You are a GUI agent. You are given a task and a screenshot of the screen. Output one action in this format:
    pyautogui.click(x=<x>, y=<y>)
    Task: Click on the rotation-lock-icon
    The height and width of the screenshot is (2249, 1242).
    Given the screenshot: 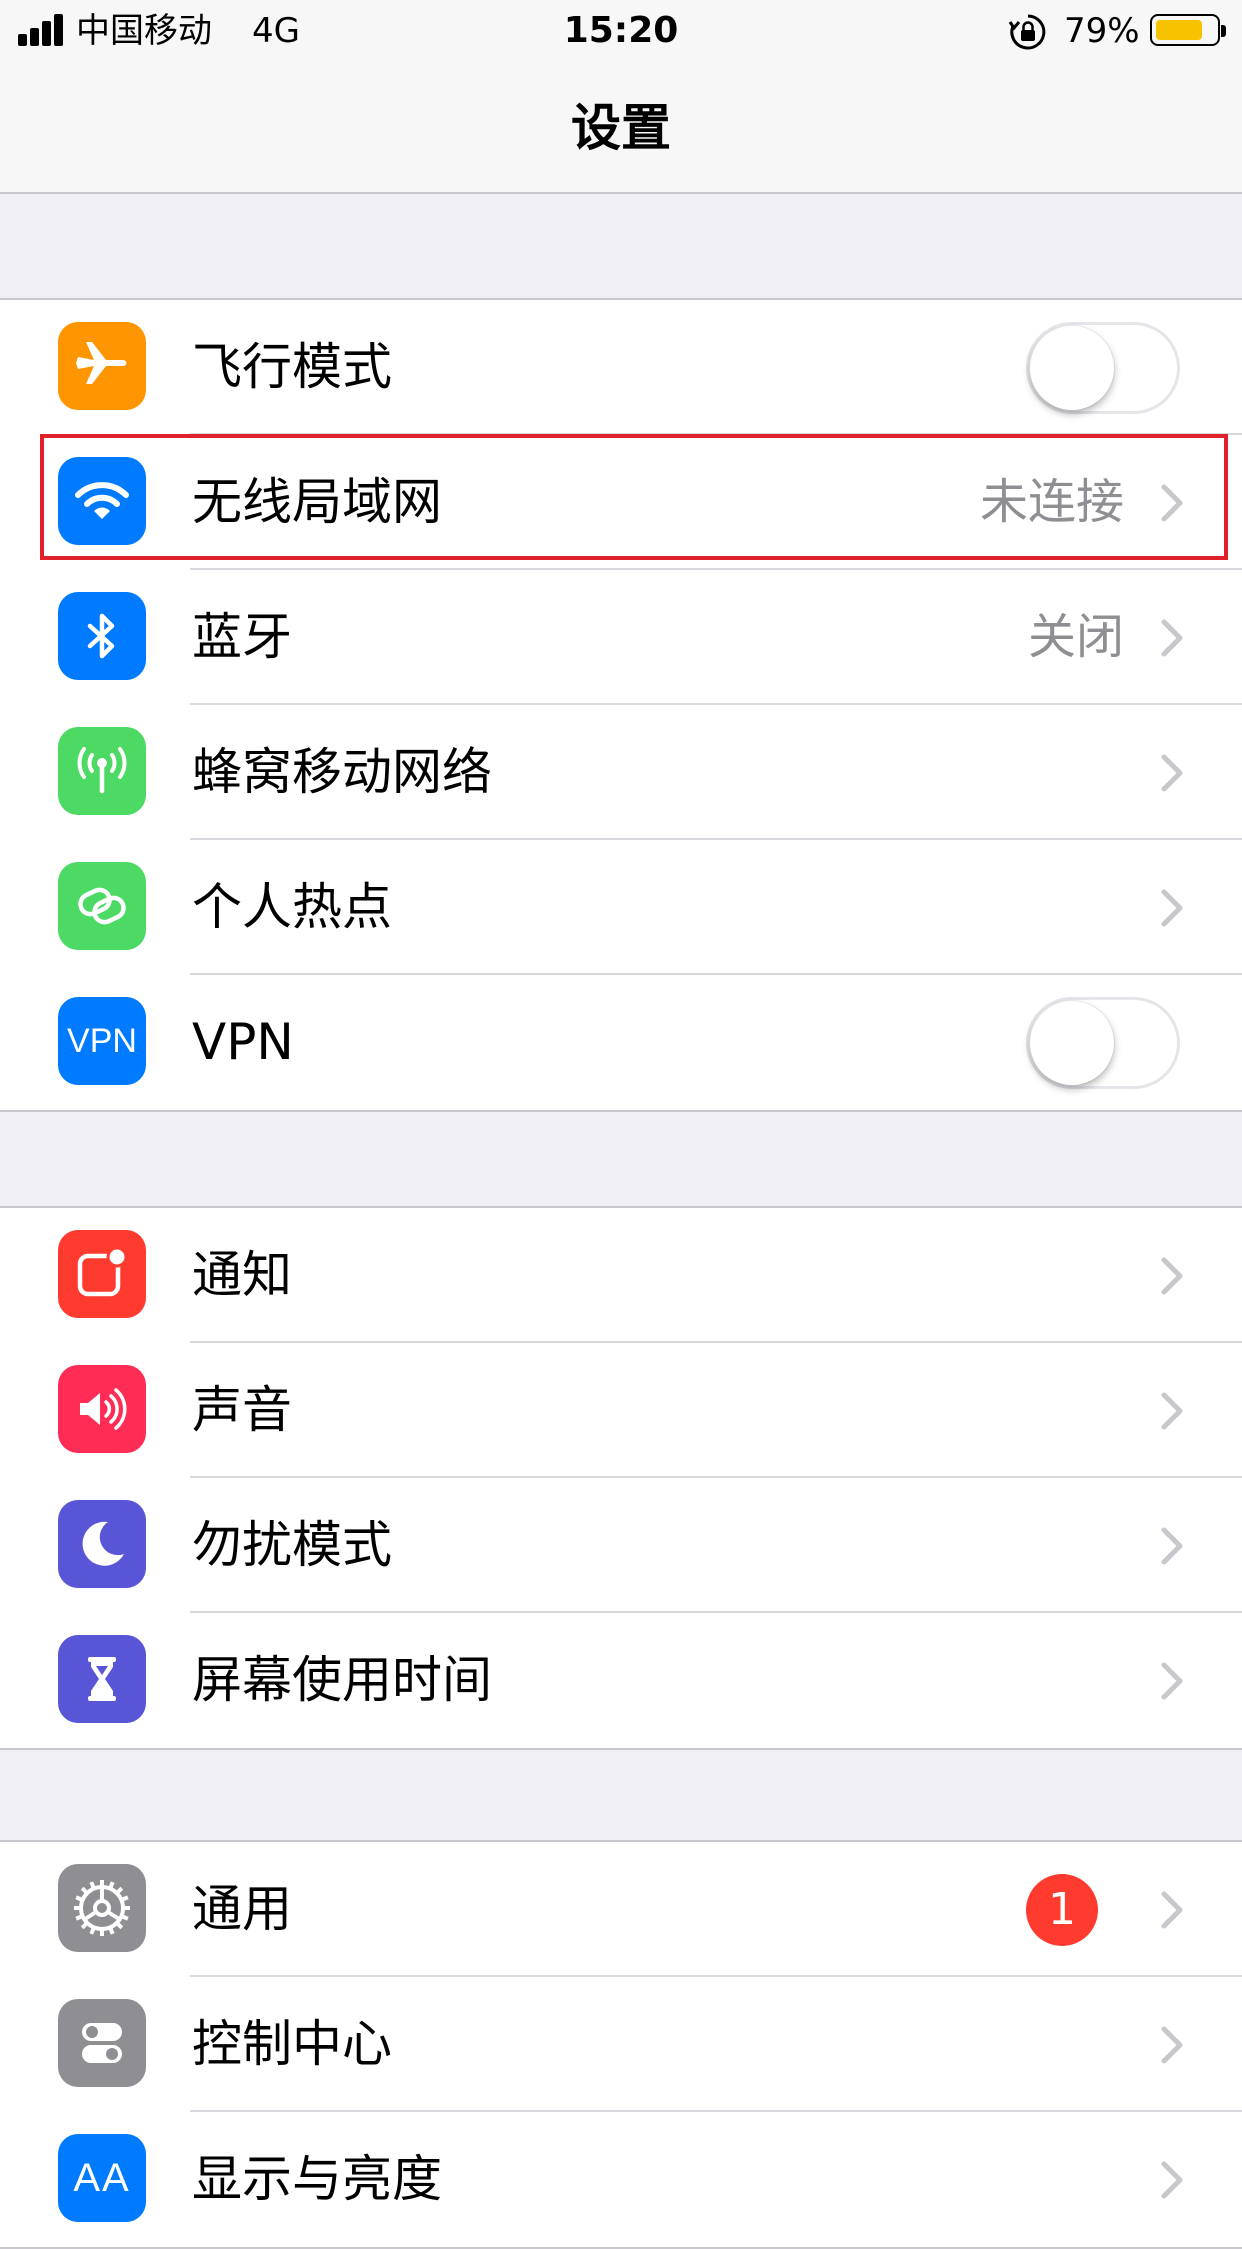 What is the action you would take?
    pyautogui.click(x=1028, y=32)
    